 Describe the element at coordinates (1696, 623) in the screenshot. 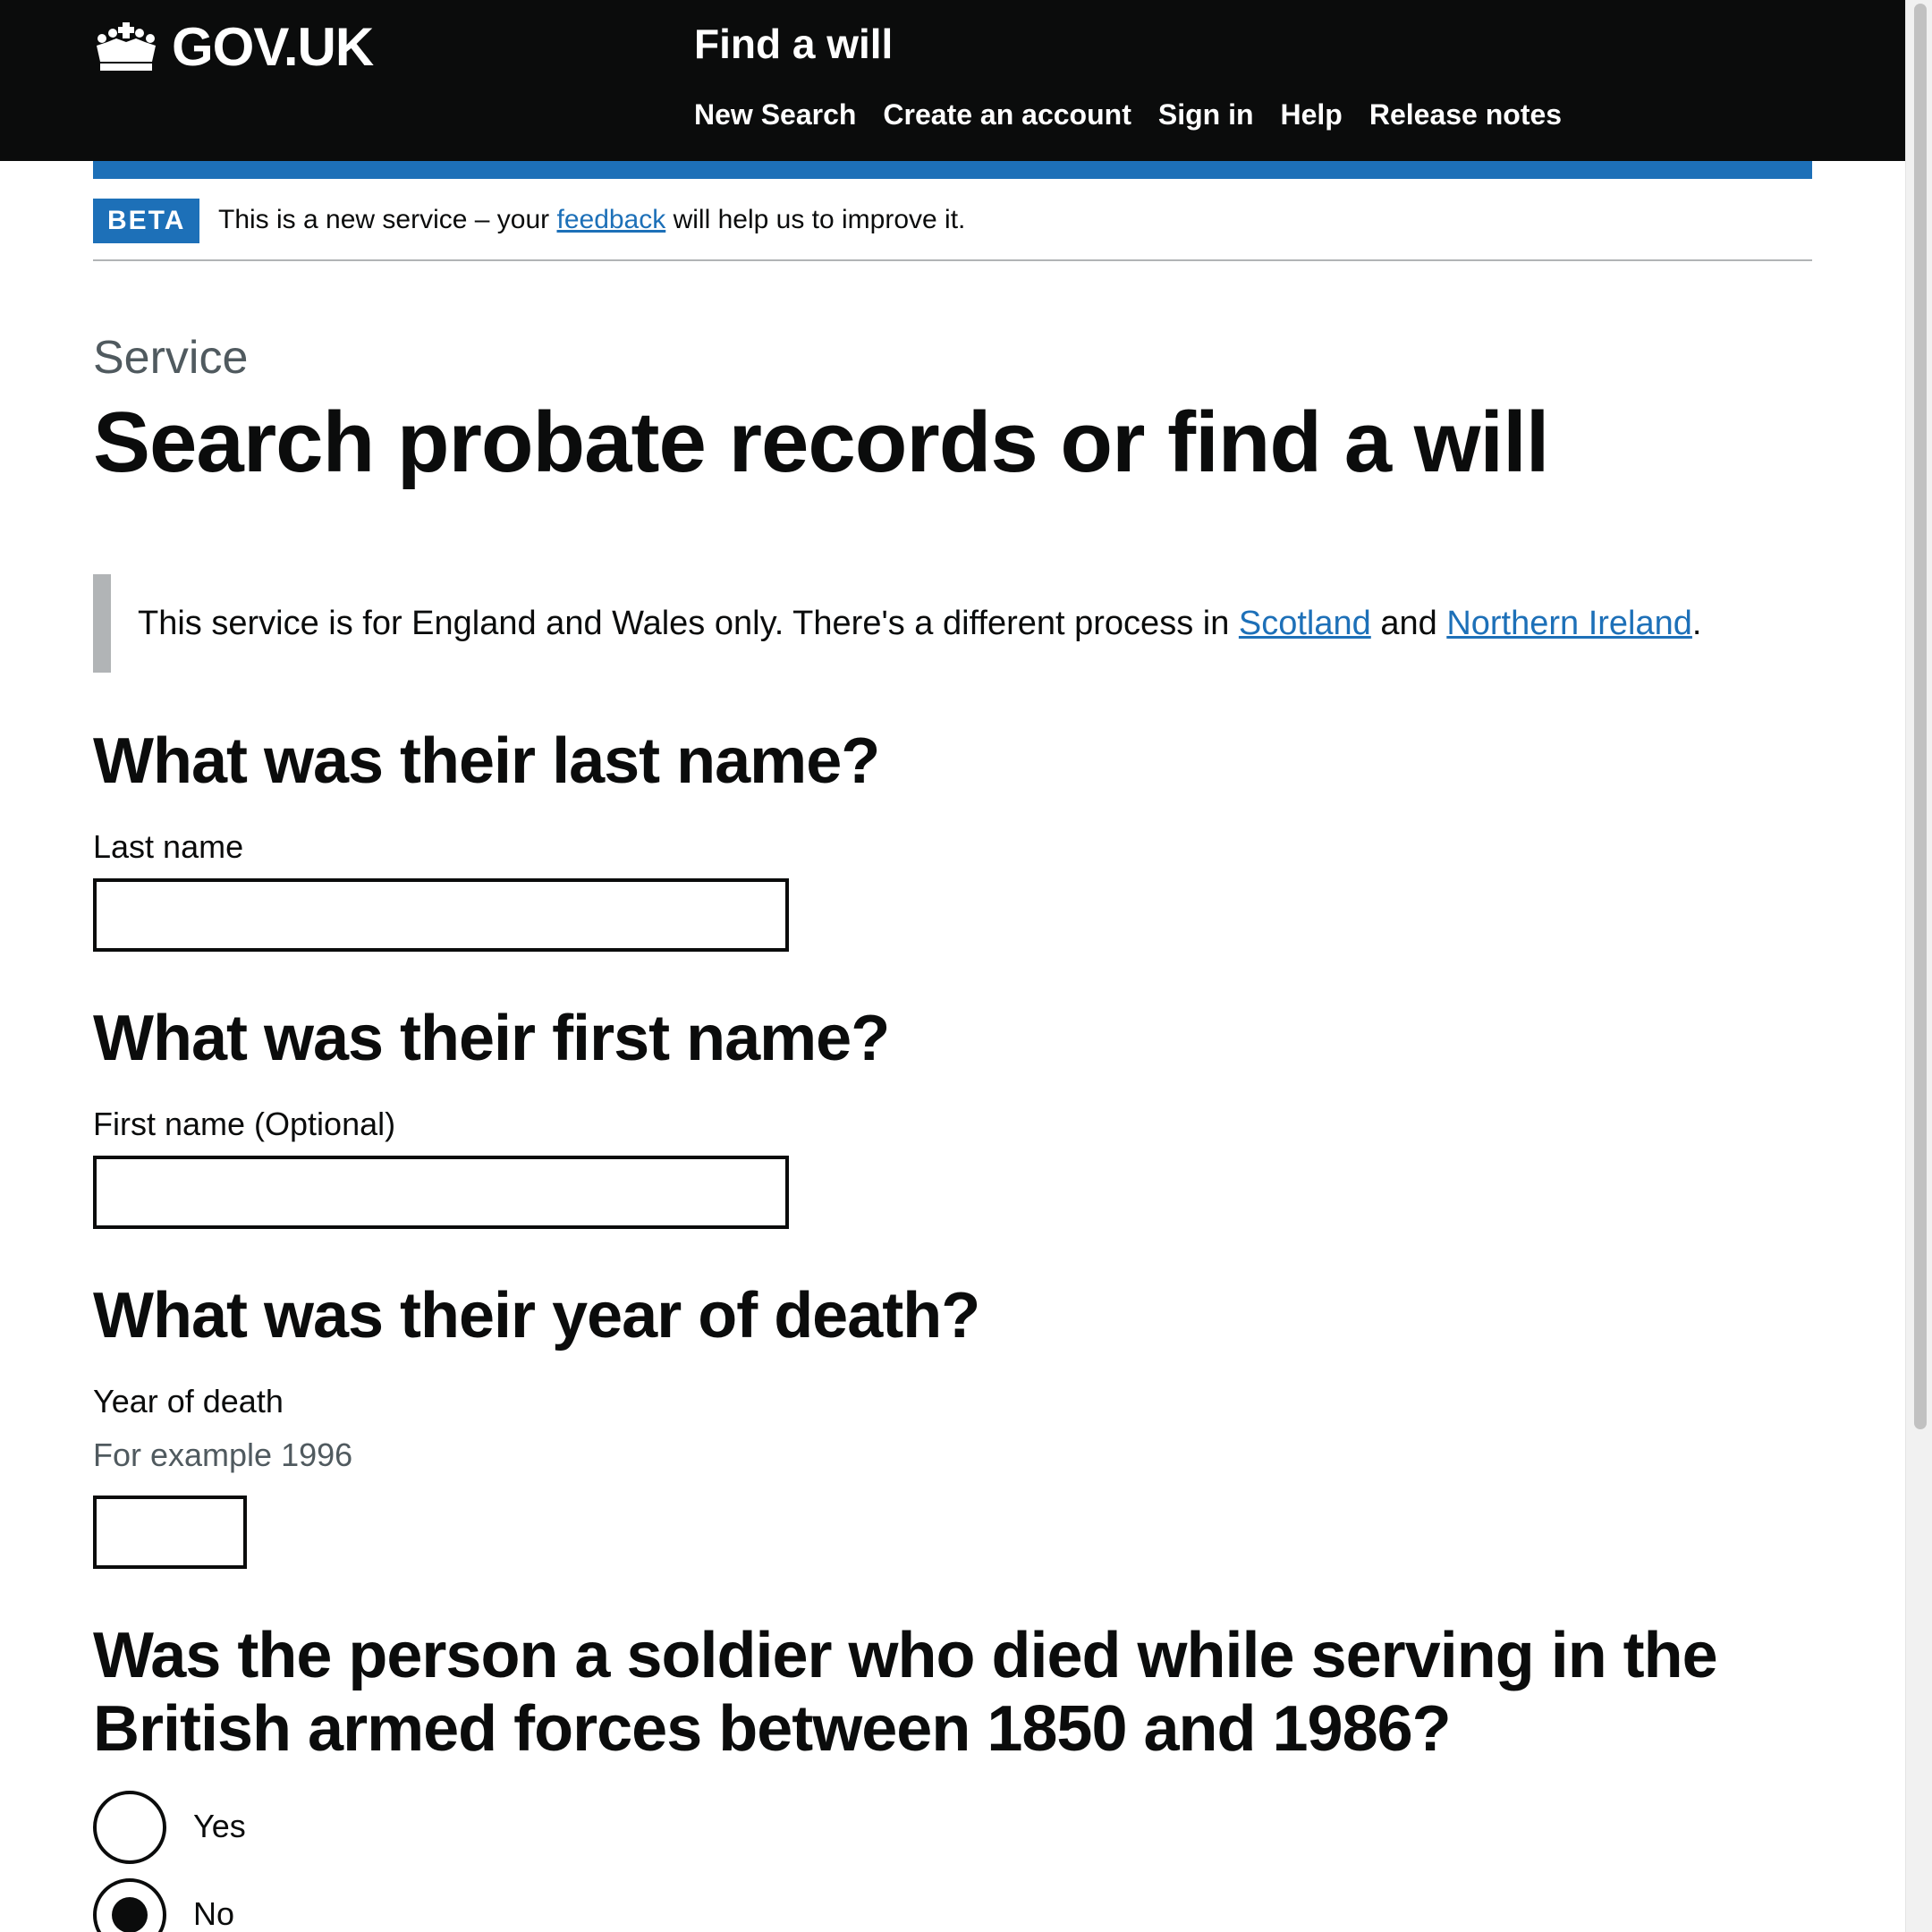

I see `inset-text-after: .` at that location.